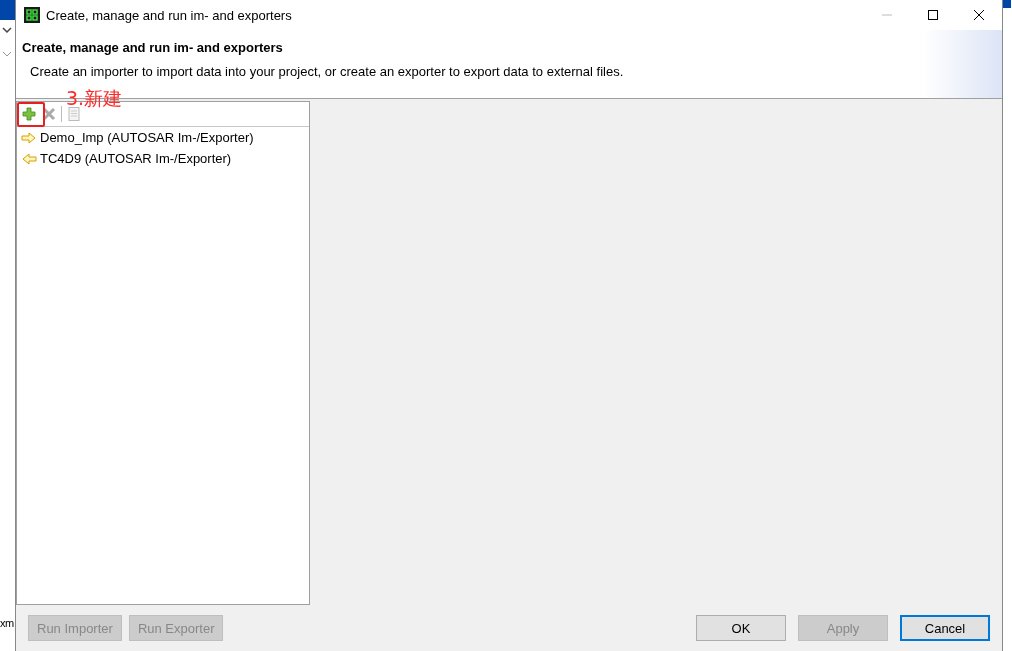 Image resolution: width=1012 pixels, height=651 pixels. I want to click on app-icon, so click(32, 15).